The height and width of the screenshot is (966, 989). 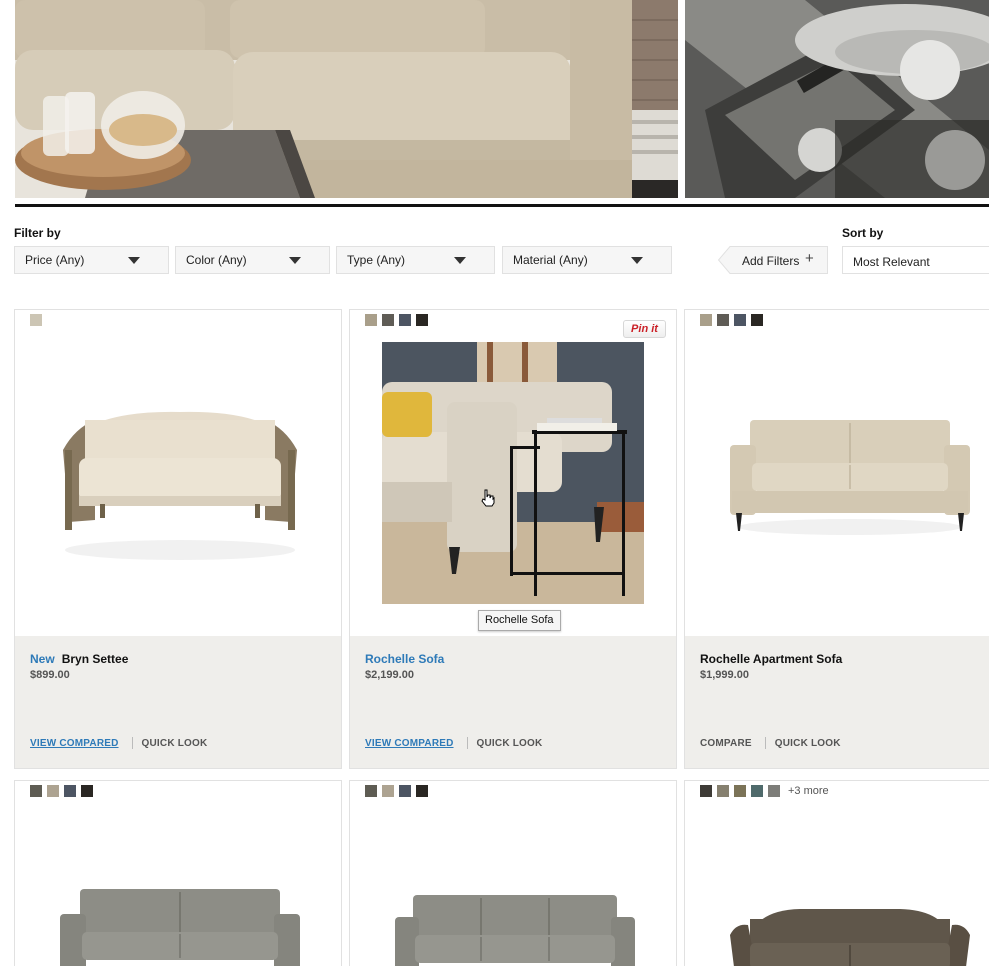 I want to click on plus-icon: +, so click(x=809, y=258).